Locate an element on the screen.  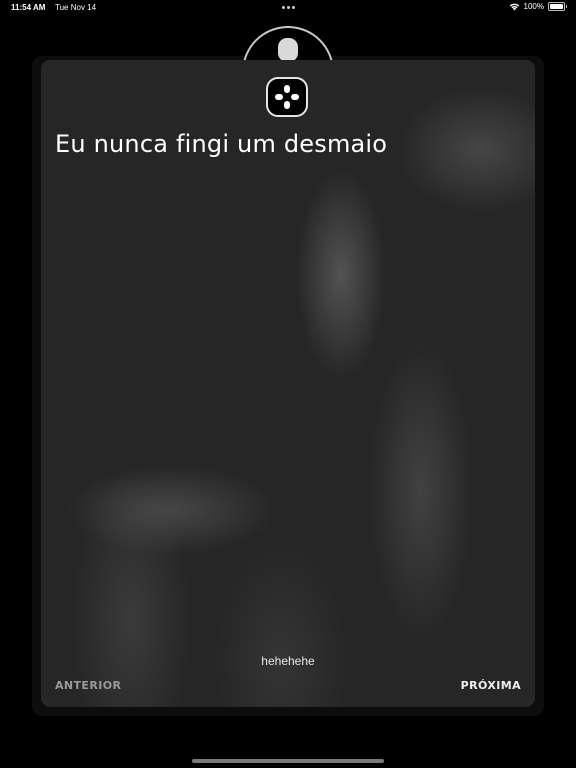
question-title: Eu nunca fingi um desmaio is located at coordinates (221, 144).